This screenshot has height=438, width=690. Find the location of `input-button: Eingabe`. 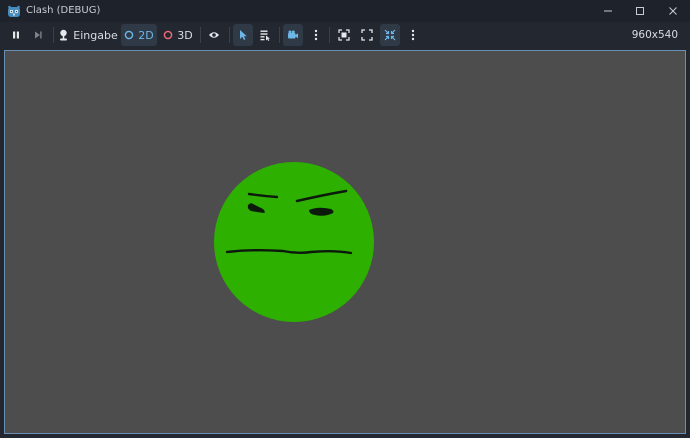

input-button: Eingabe is located at coordinates (88, 35).